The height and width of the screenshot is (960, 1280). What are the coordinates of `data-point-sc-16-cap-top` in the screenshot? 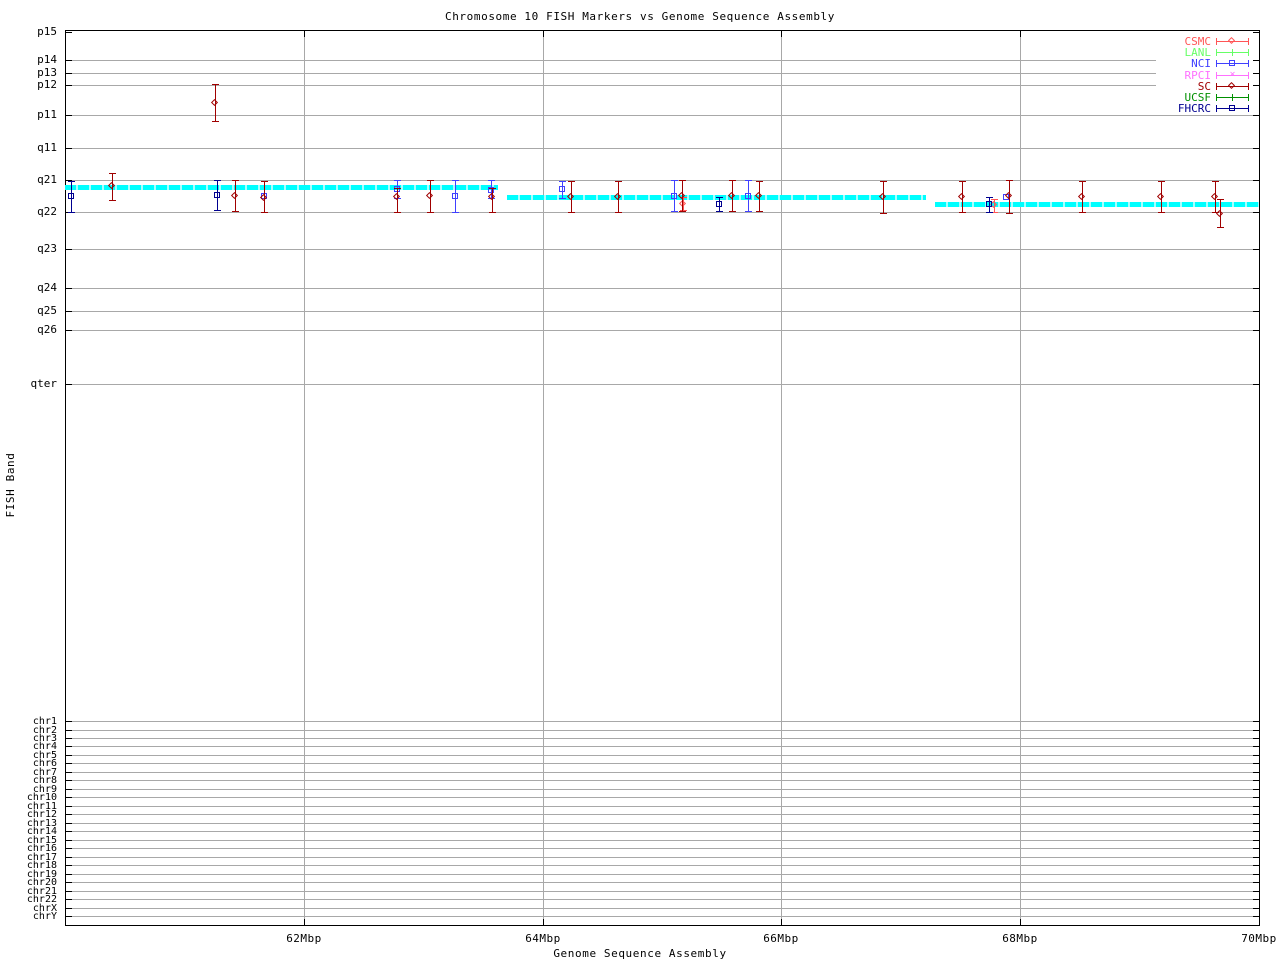 It's located at (1082, 181).